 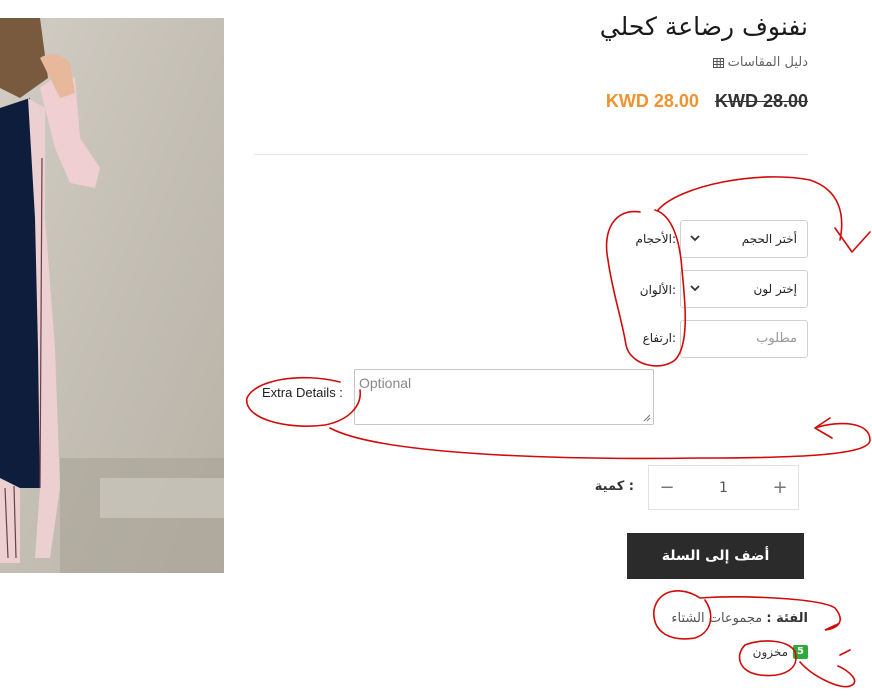 I want to click on extra-details-placeholder: Optional, so click(x=385, y=383).